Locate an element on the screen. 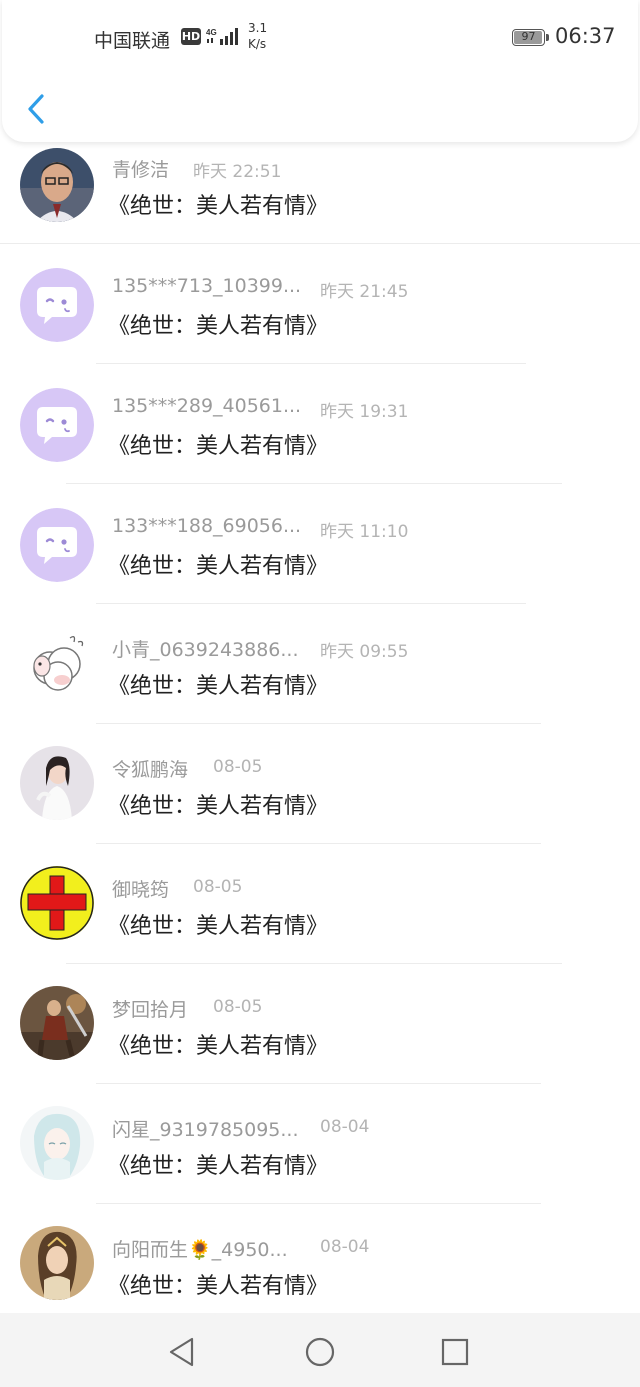 Image resolution: width=640 pixels, height=1387 pixels. comment-time: 昨天 22:51 is located at coordinates (237, 172).